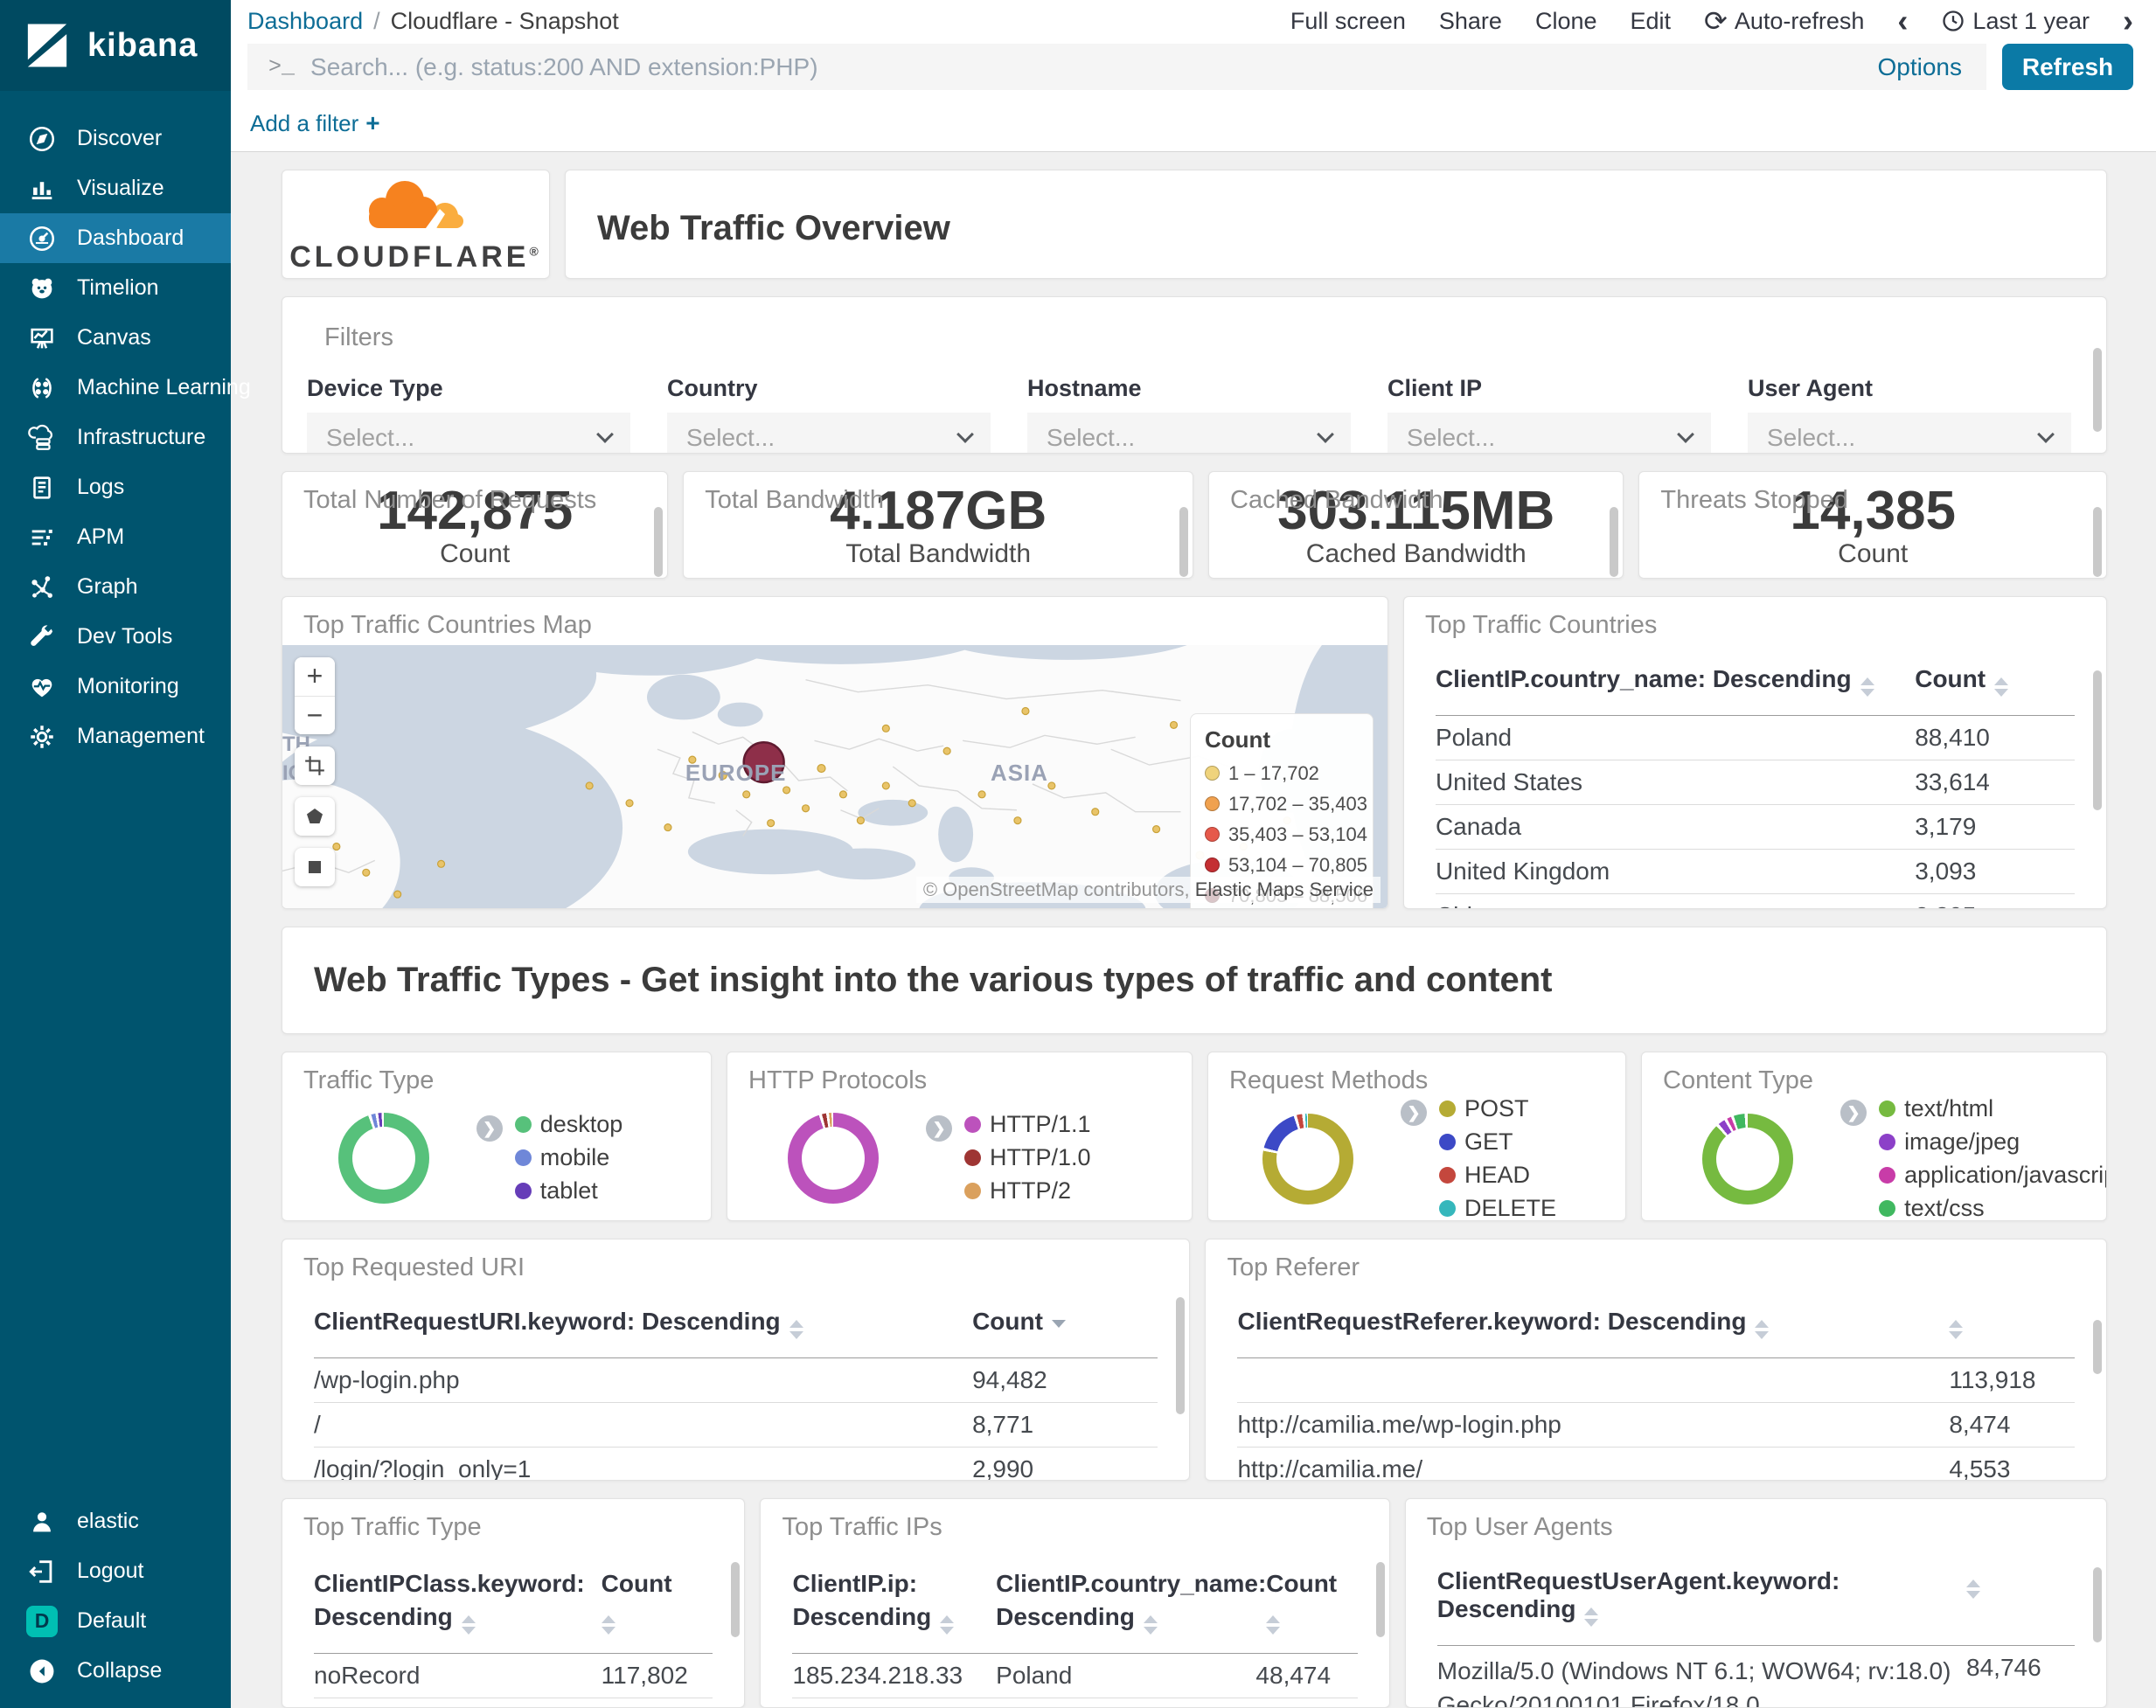 The image size is (2156, 1708). I want to click on rectangle-tool-button, so click(315, 866).